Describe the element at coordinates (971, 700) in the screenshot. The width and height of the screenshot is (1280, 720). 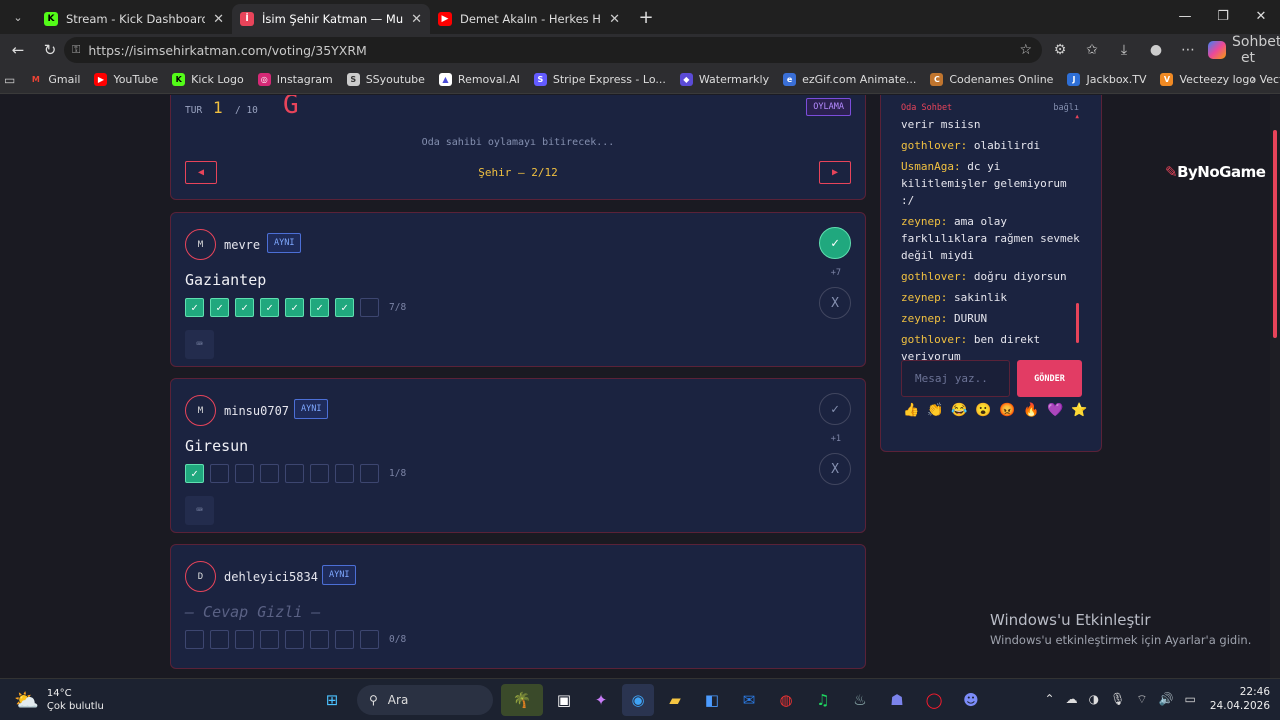
I see `discord-icon: ☻` at that location.